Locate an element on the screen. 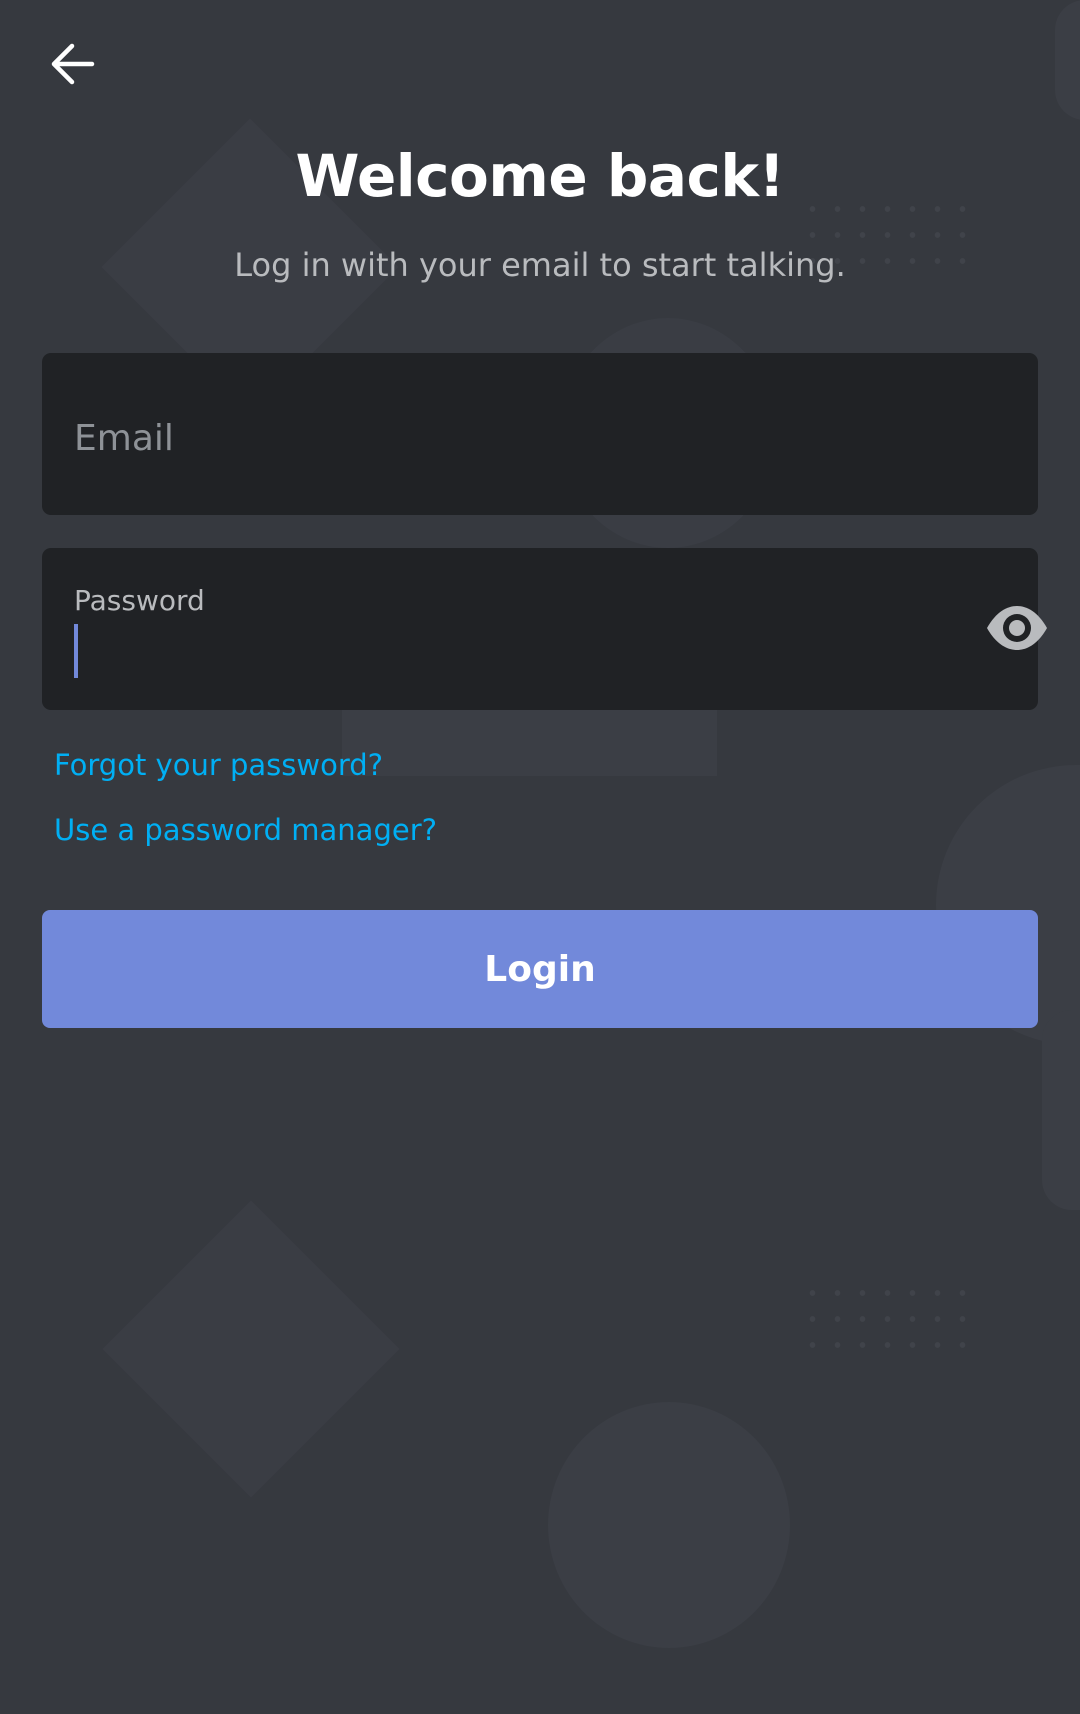  password-field-container: Password is located at coordinates (544, 629).